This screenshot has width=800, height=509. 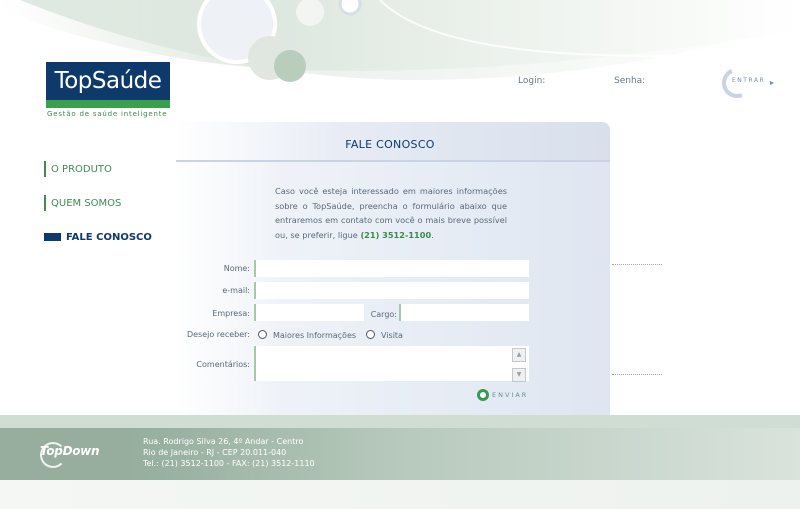 What do you see at coordinates (81, 169) in the screenshot?
I see `nav-item-label: O PRODUTO` at bounding box center [81, 169].